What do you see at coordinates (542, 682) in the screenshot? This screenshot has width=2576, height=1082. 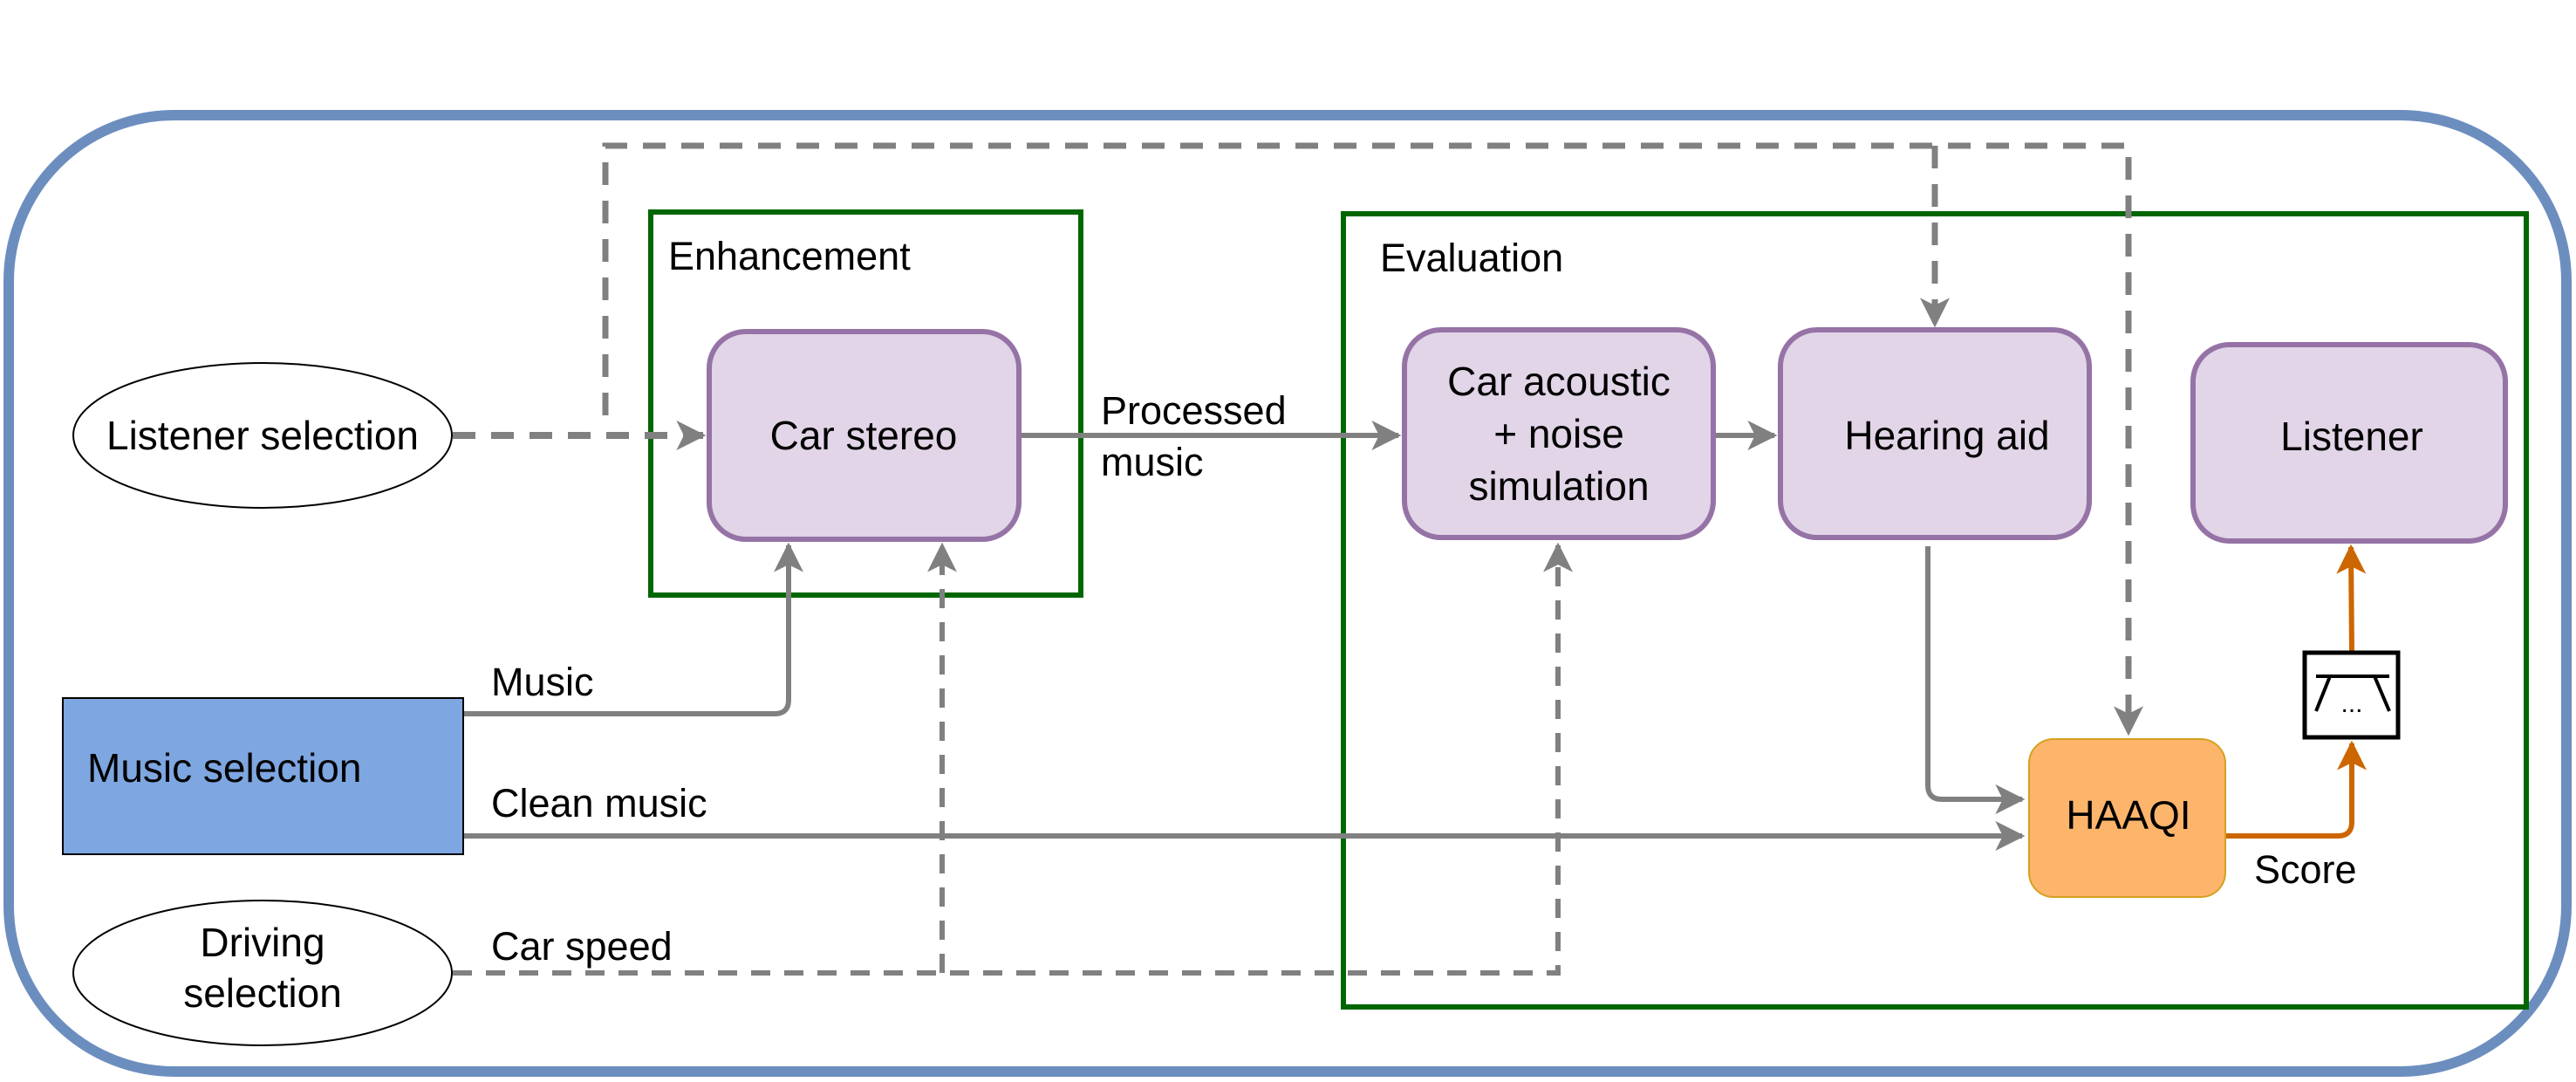 I see `music-edge-label: Music` at bounding box center [542, 682].